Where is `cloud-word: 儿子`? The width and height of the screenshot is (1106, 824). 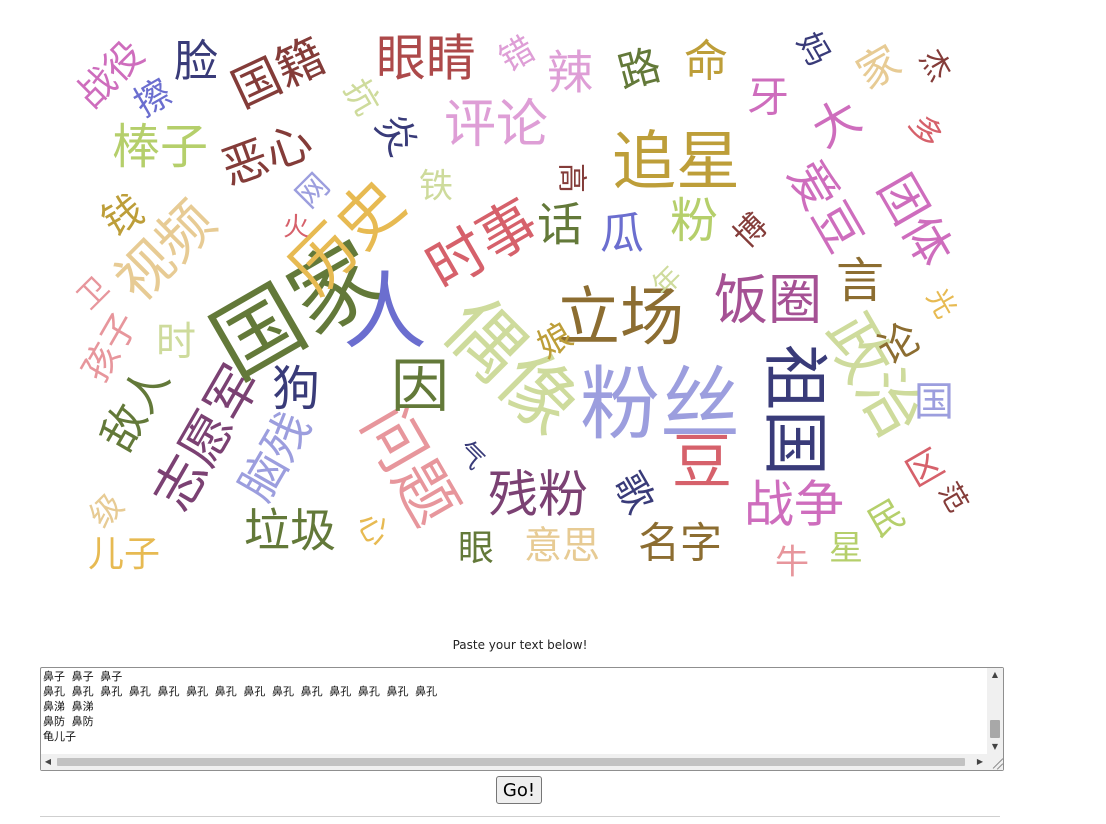
cloud-word: 儿子 is located at coordinates (124, 554).